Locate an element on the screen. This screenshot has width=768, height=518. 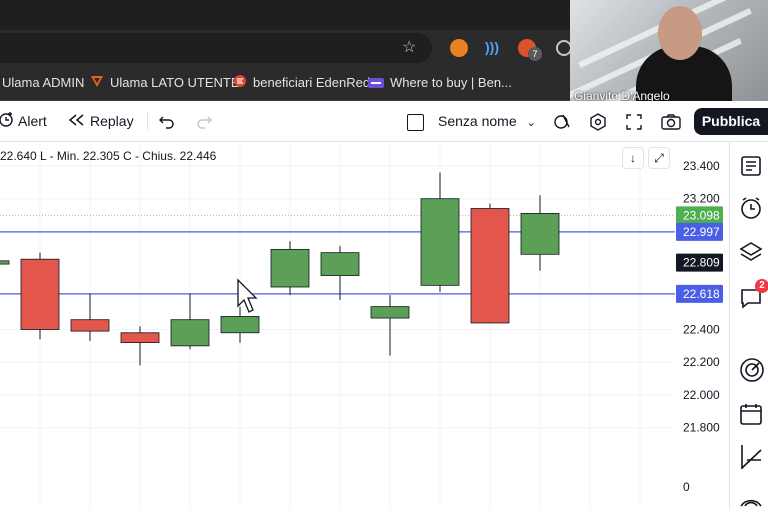
camera-snapshot-icon is located at coordinates (671, 121).